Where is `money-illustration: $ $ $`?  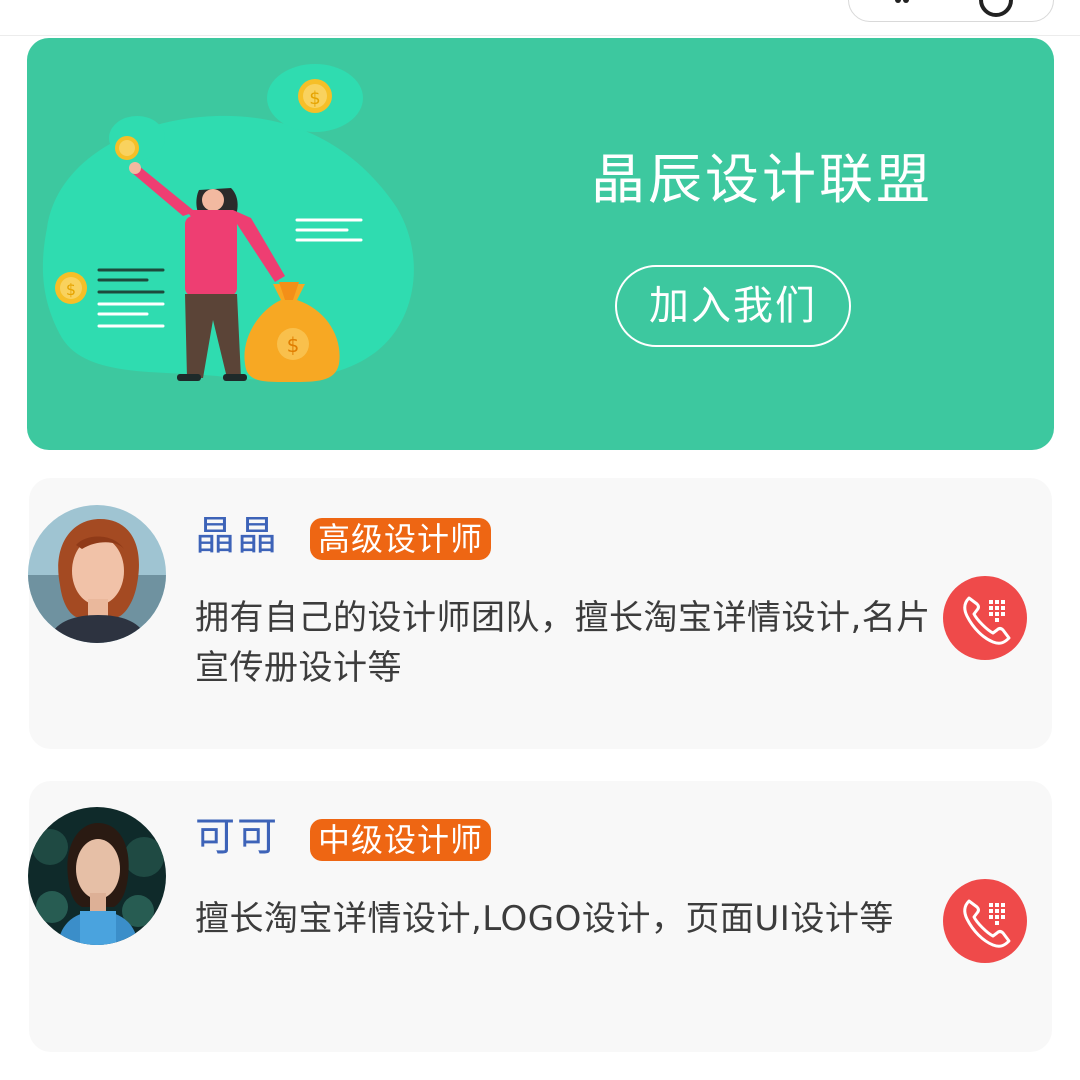 money-illustration: $ $ $ is located at coordinates (228, 223).